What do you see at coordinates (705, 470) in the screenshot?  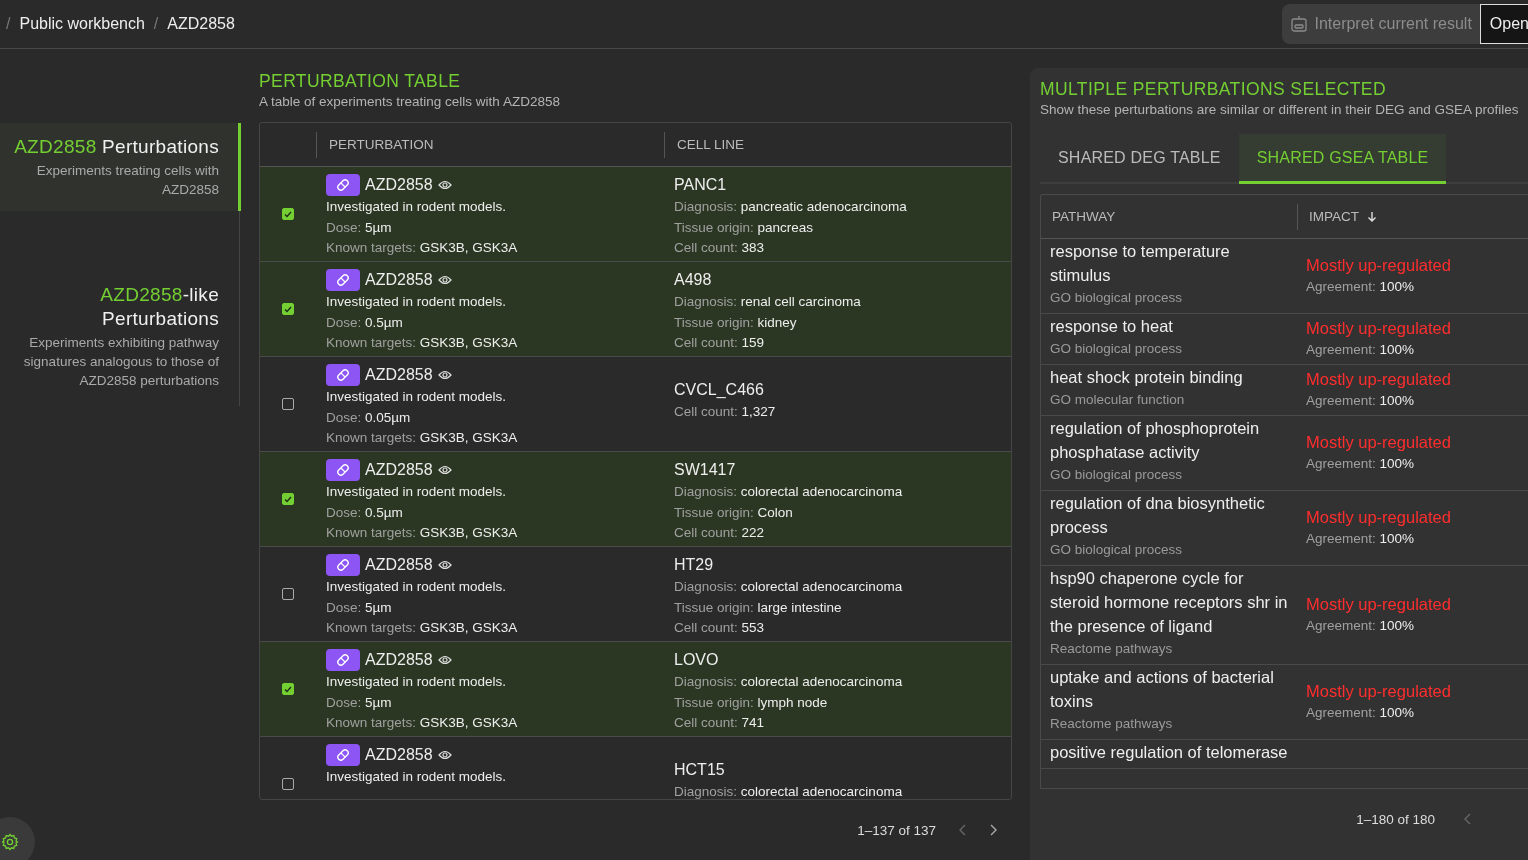 I see `cell-line-name: SW1417` at bounding box center [705, 470].